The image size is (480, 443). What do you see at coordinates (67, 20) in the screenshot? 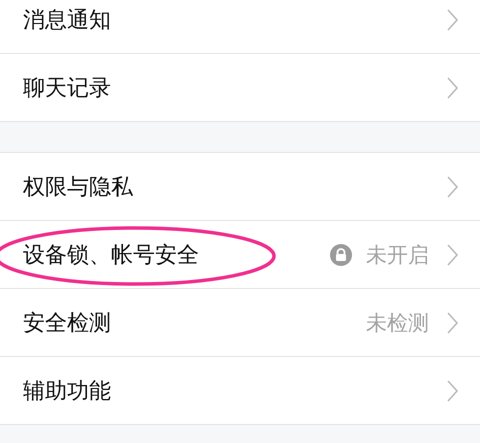
I see `row-label: 消息通知` at bounding box center [67, 20].